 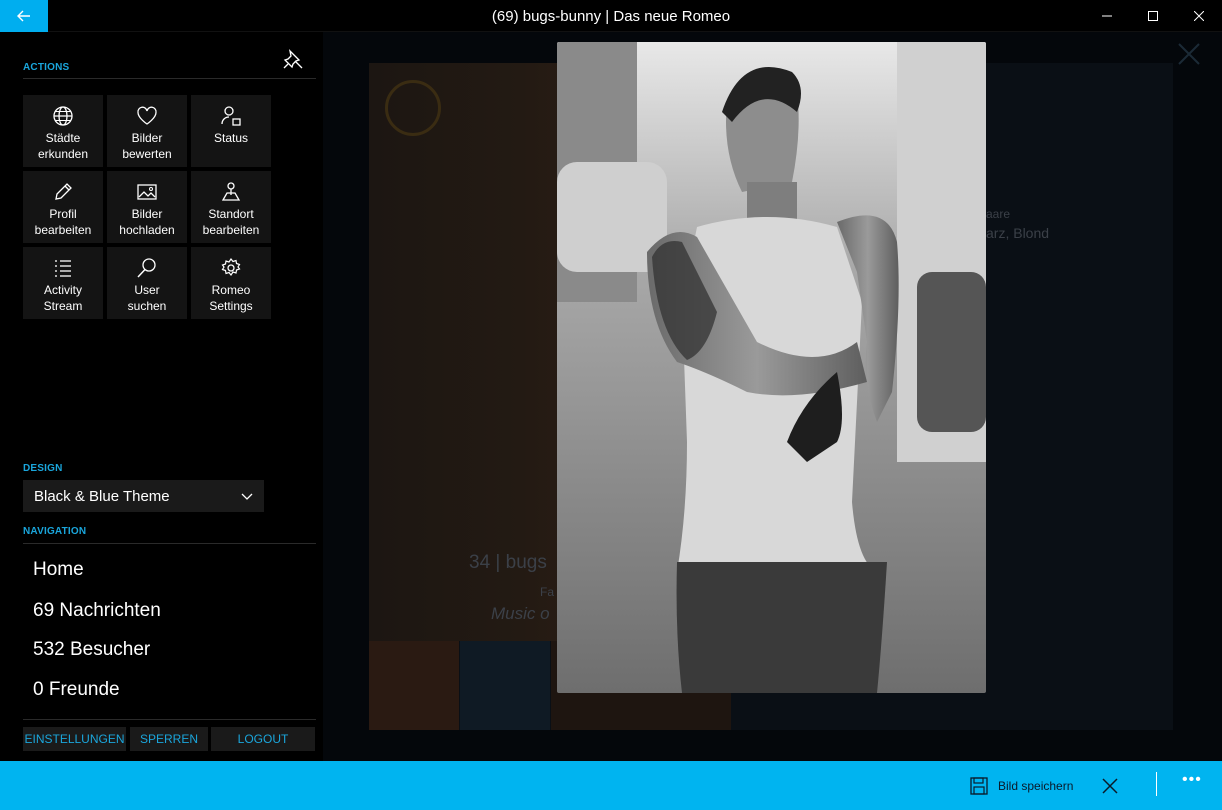 I want to click on tile-label: Status, so click(x=231, y=138).